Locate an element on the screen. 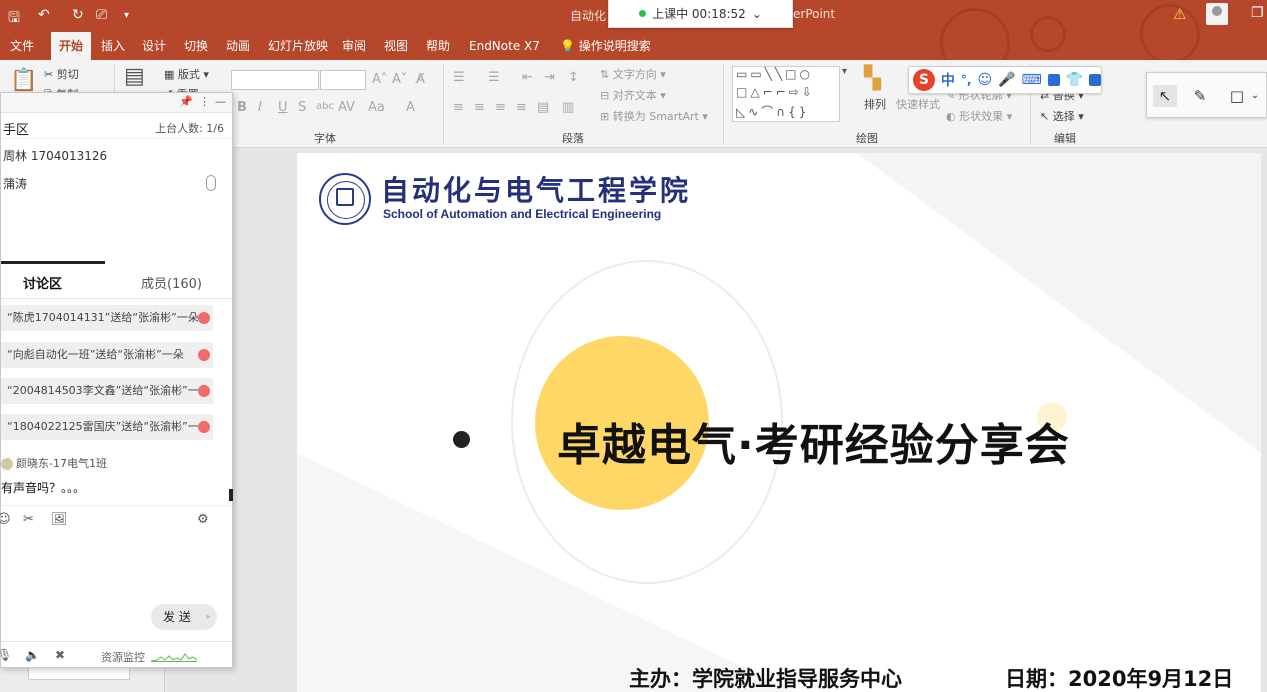  document-title: 自动化 is located at coordinates (588, 16).